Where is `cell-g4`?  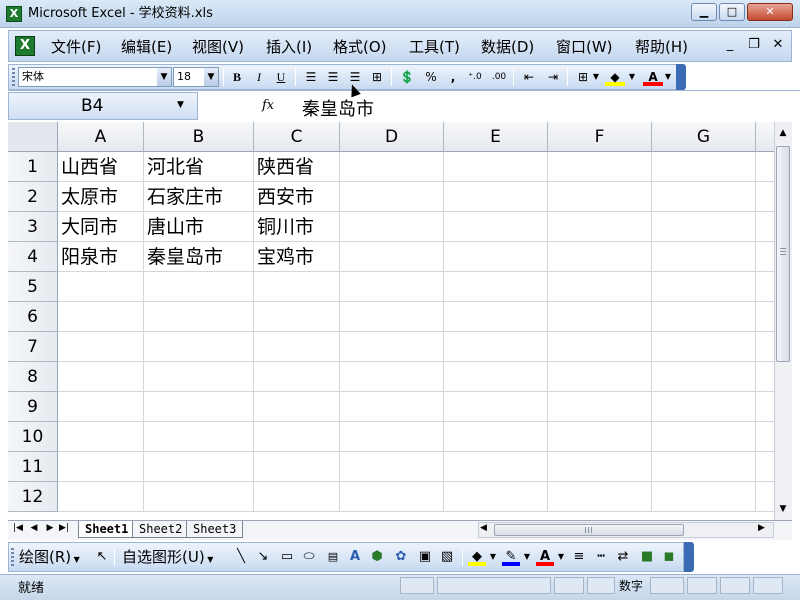 cell-g4 is located at coordinates (704, 257).